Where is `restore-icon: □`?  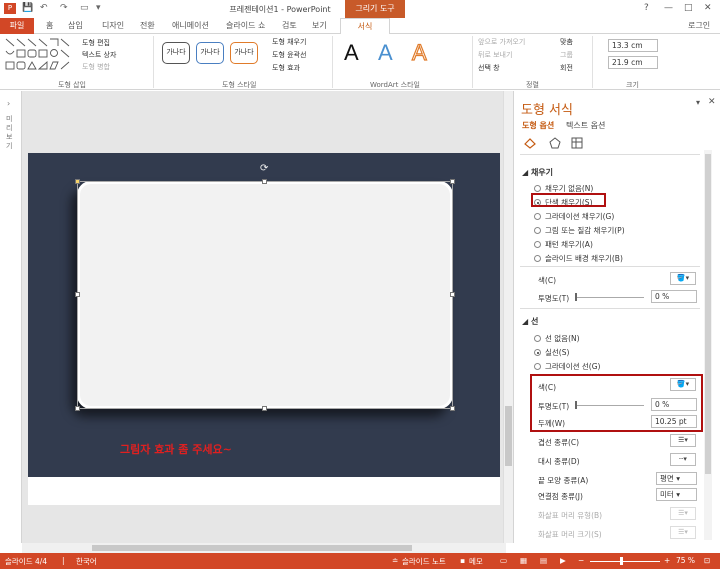 restore-icon: □ is located at coordinates (688, 8).